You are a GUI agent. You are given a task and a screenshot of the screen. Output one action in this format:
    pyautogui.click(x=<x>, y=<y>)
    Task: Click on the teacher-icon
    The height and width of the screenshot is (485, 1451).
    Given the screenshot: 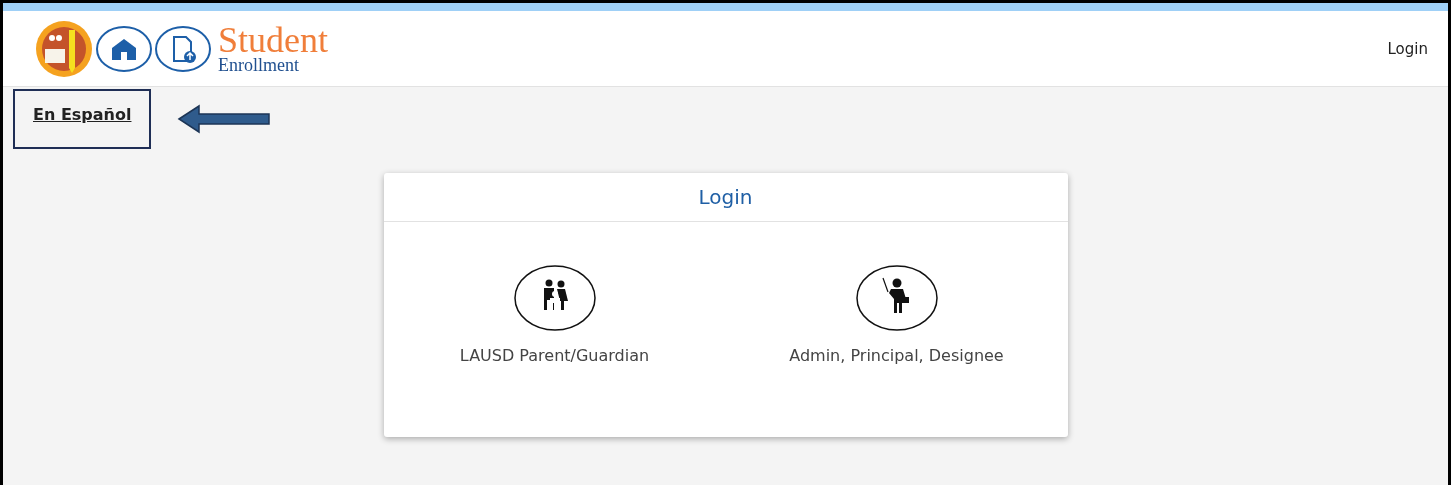 What is the action you would take?
    pyautogui.click(x=896, y=298)
    